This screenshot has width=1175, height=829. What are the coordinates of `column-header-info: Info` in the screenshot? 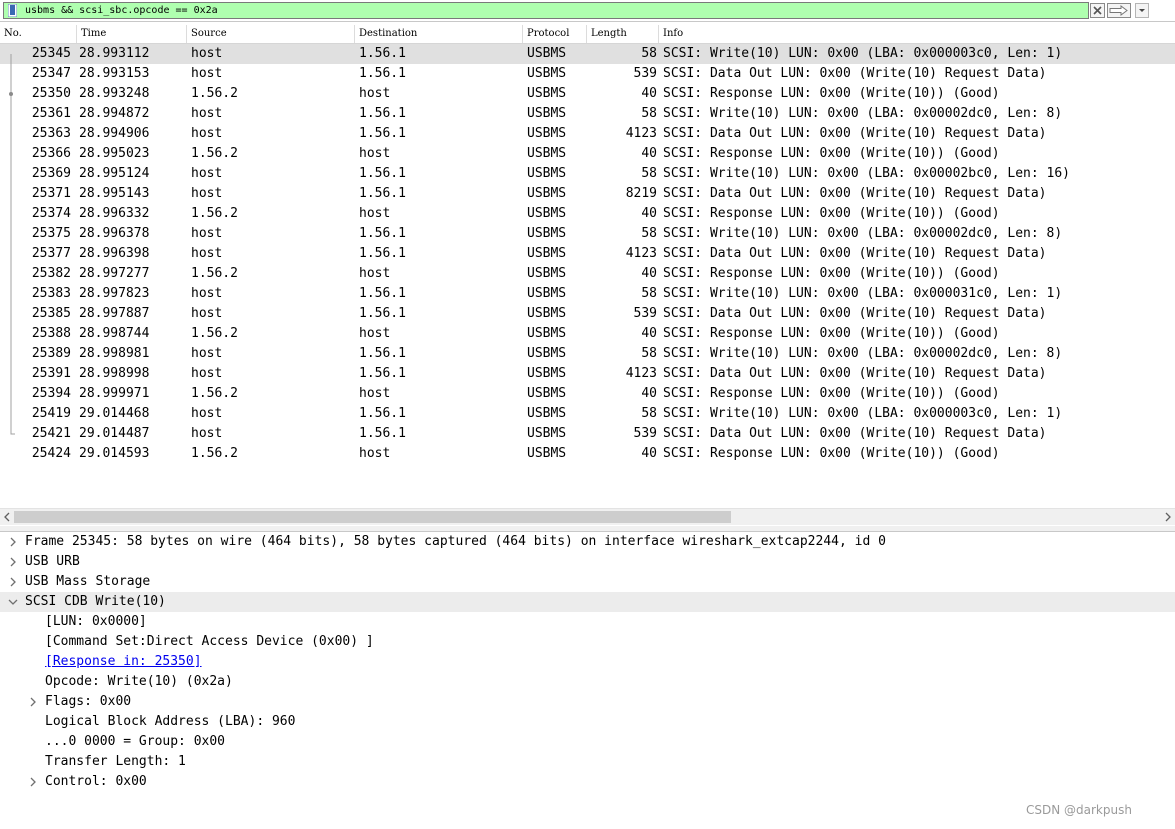 It's located at (917, 34).